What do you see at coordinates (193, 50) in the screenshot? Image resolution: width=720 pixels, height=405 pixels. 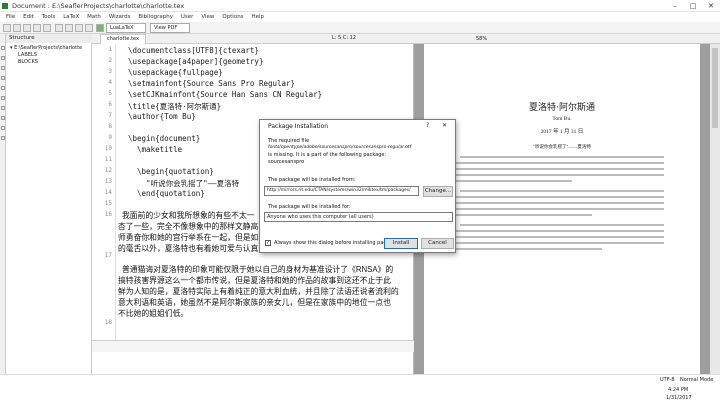 I see `code-line: \documentclass[UTF8]{ctexart}` at bounding box center [193, 50].